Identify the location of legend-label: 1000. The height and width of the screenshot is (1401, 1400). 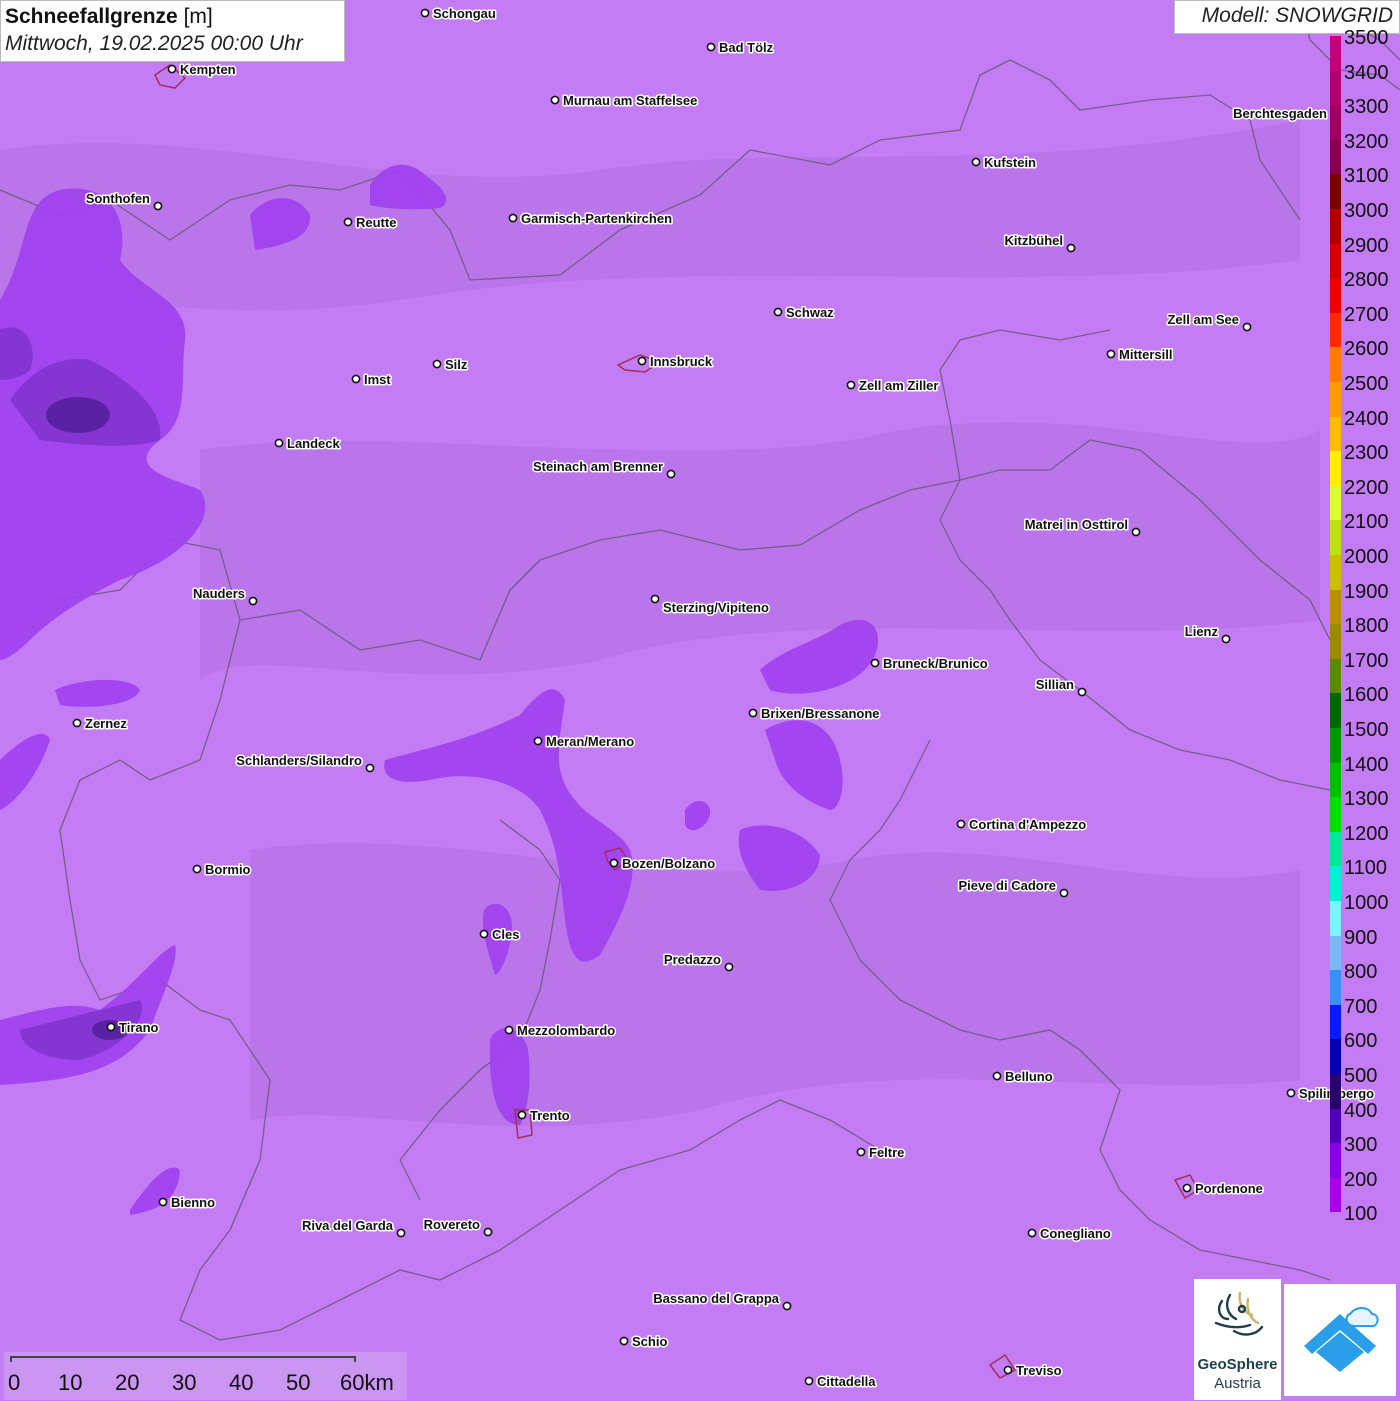
(1366, 903).